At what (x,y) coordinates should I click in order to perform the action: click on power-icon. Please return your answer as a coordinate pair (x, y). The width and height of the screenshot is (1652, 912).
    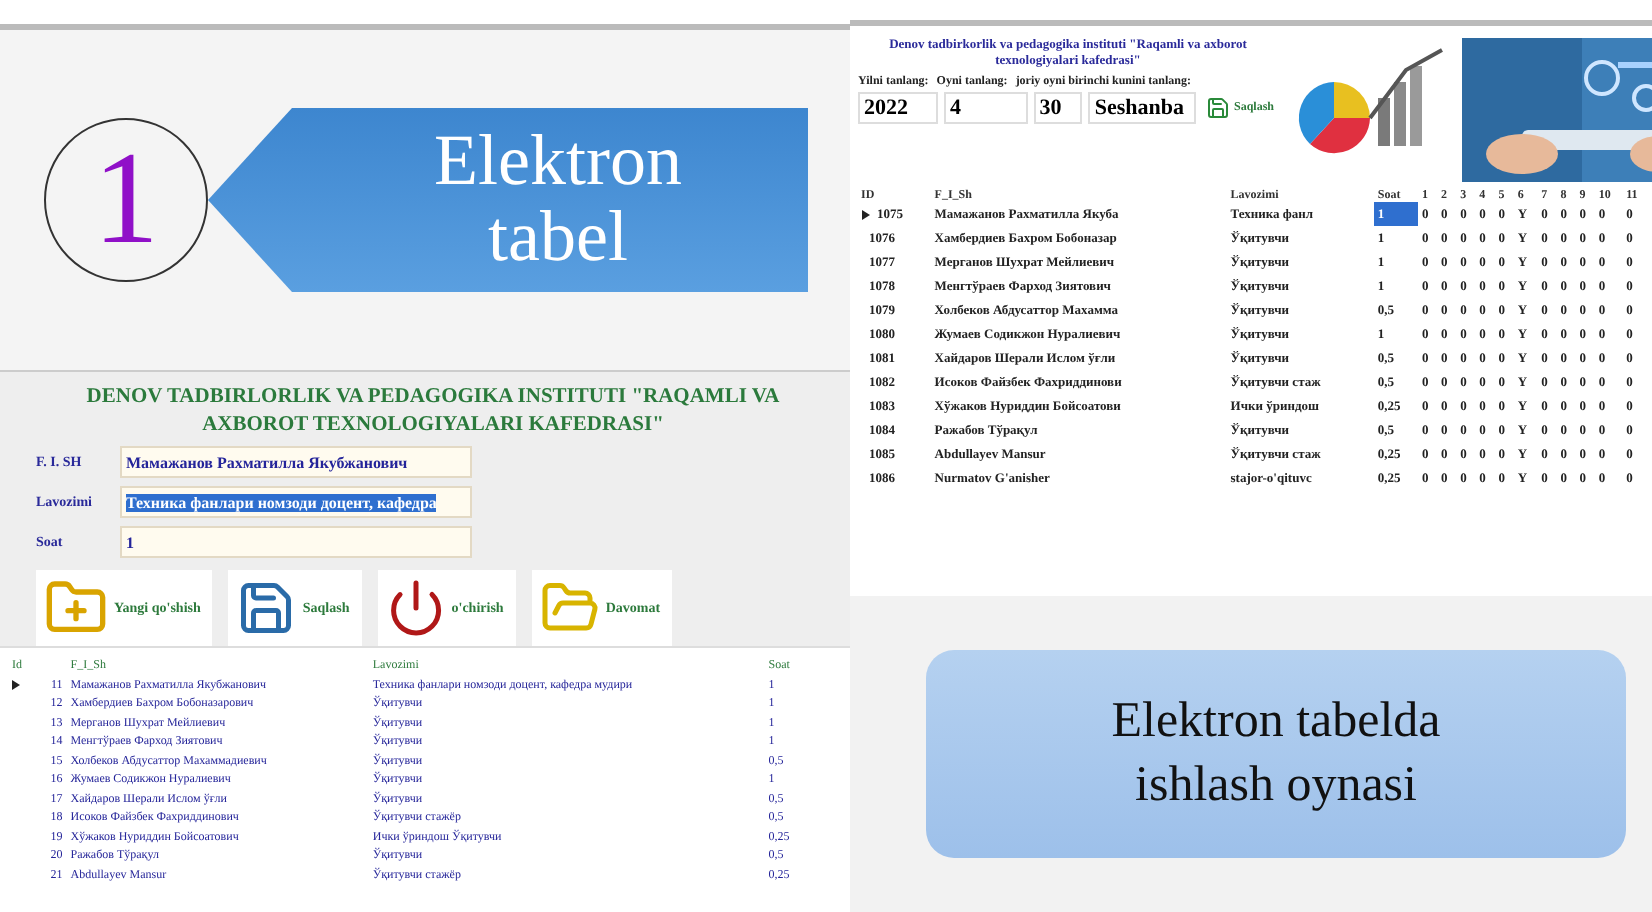
    Looking at the image, I should click on (415, 608).